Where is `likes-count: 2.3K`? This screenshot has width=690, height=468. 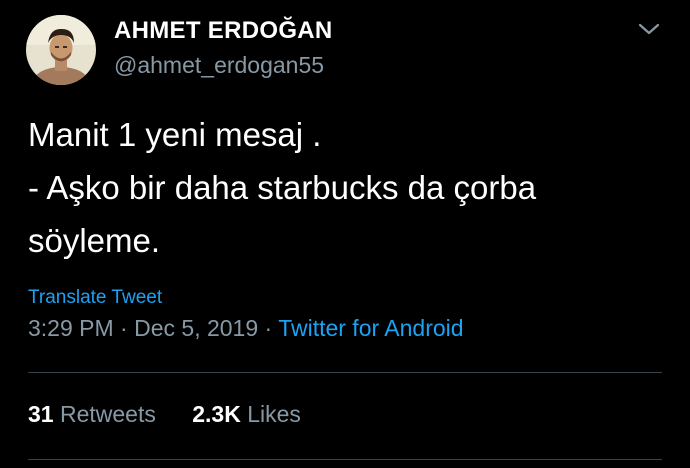 likes-count: 2.3K is located at coordinates (216, 414).